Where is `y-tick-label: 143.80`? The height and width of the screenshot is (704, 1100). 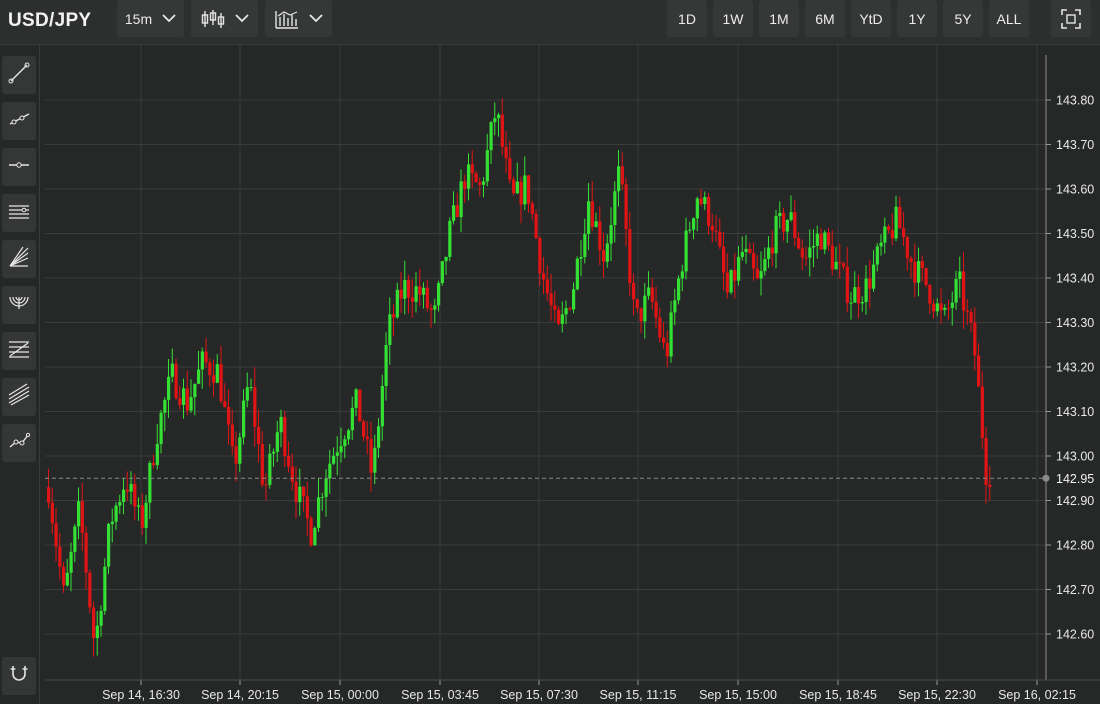
y-tick-label: 143.80 is located at coordinates (1075, 101).